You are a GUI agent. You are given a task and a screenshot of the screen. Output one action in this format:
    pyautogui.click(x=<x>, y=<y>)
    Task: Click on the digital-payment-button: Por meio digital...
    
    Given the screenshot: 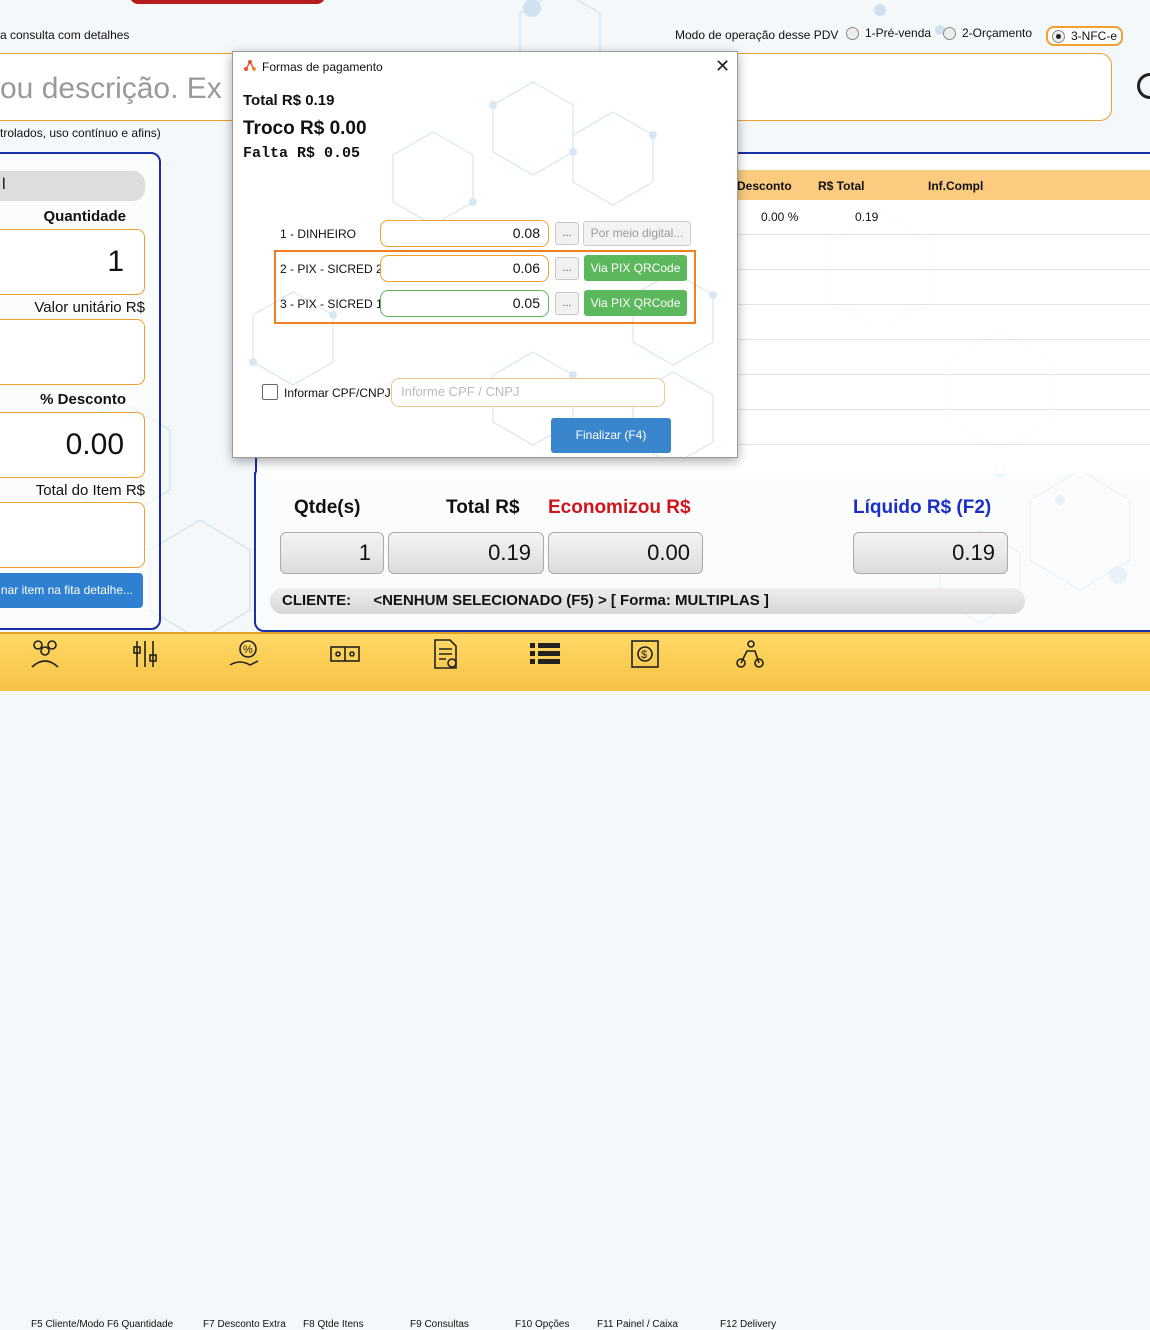 What is the action you would take?
    pyautogui.click(x=637, y=233)
    